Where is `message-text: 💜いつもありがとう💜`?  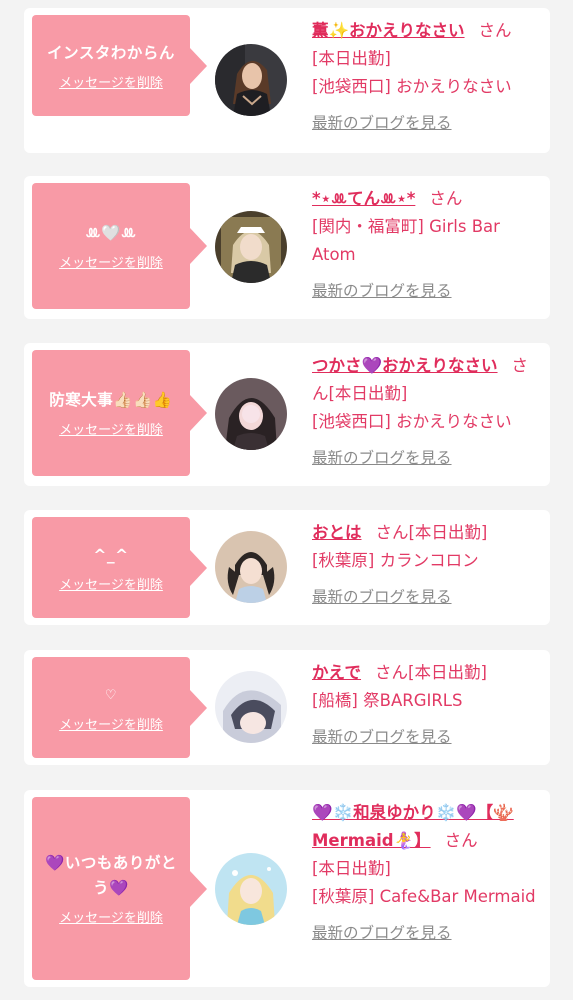
message-text: 💜いつもありがとう💜 is located at coordinates (111, 875).